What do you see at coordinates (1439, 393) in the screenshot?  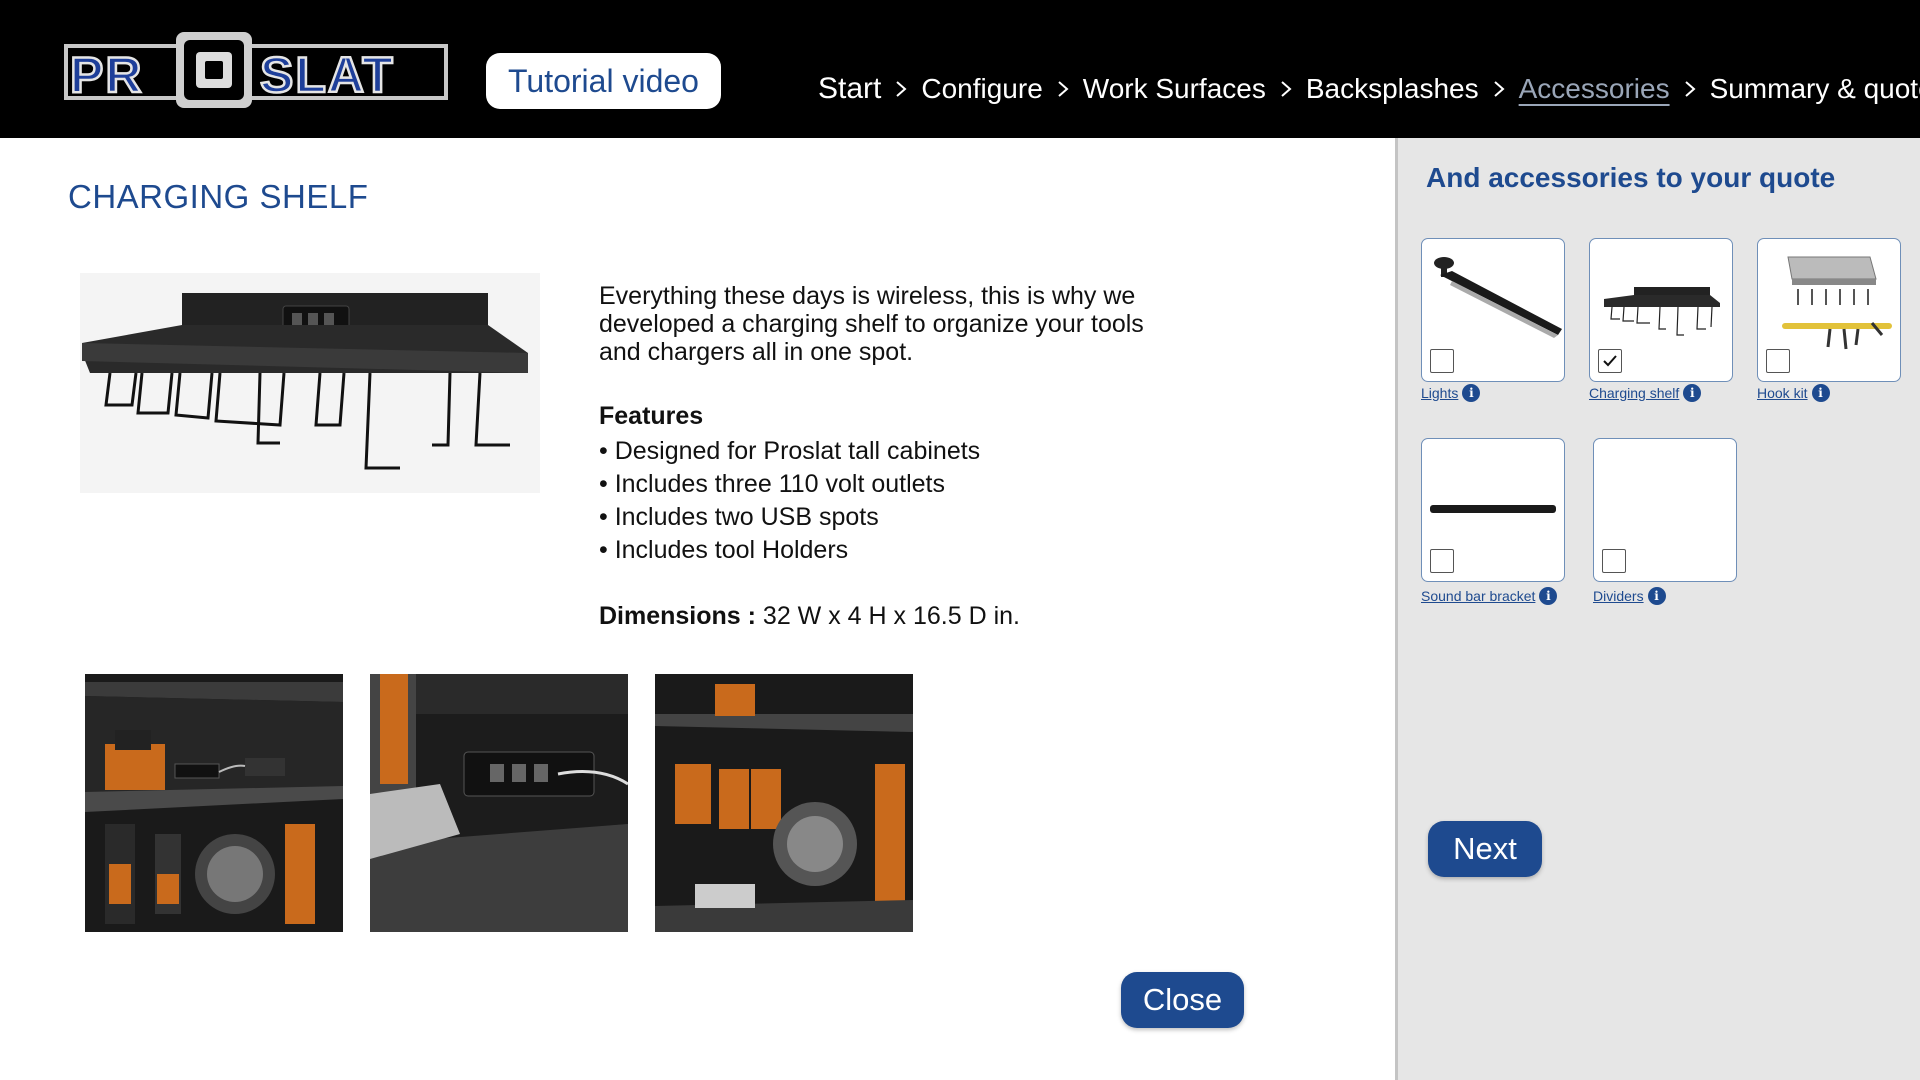 I see `lights-link: Lights` at bounding box center [1439, 393].